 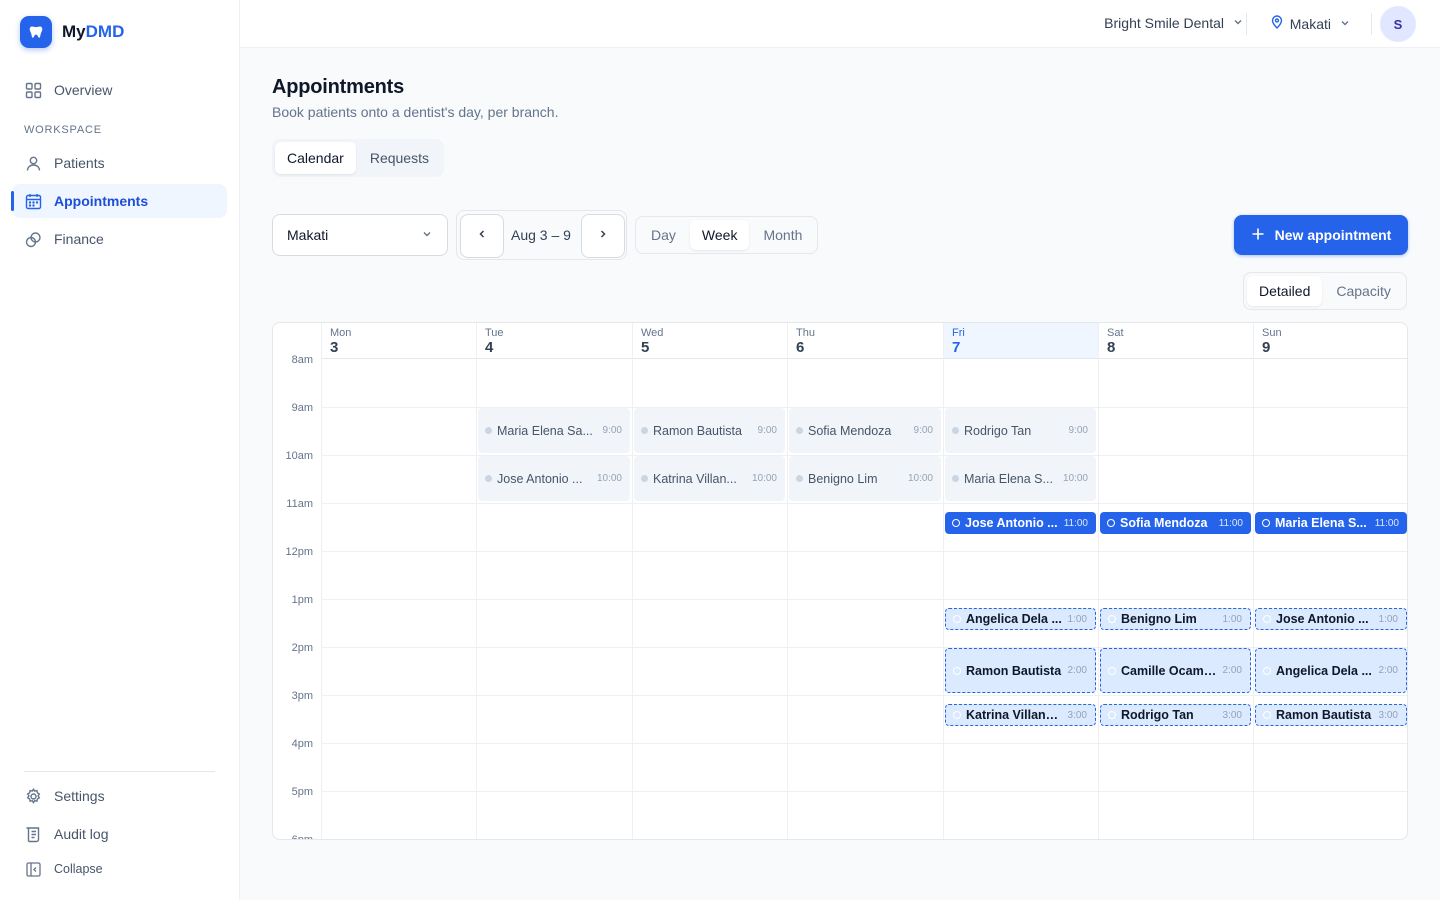 I want to click on view-week: Week, so click(x=719, y=235).